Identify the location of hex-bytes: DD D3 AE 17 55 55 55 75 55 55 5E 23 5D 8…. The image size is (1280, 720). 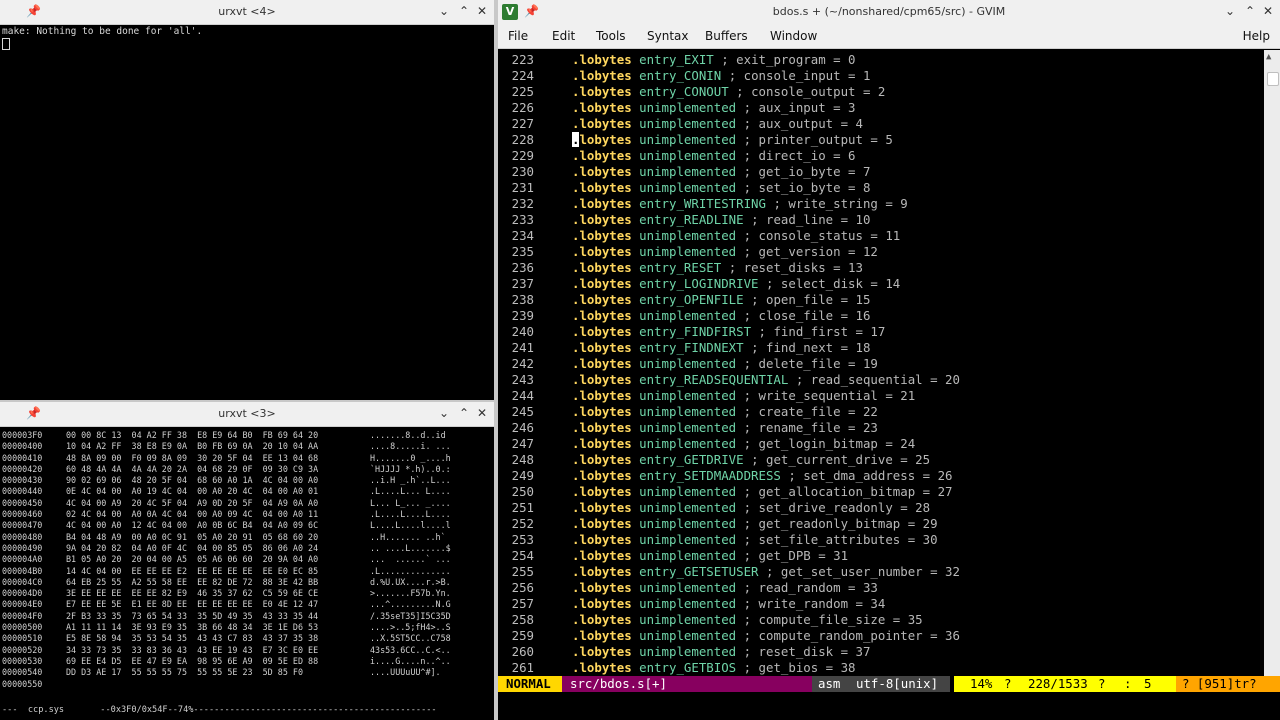
(218, 672).